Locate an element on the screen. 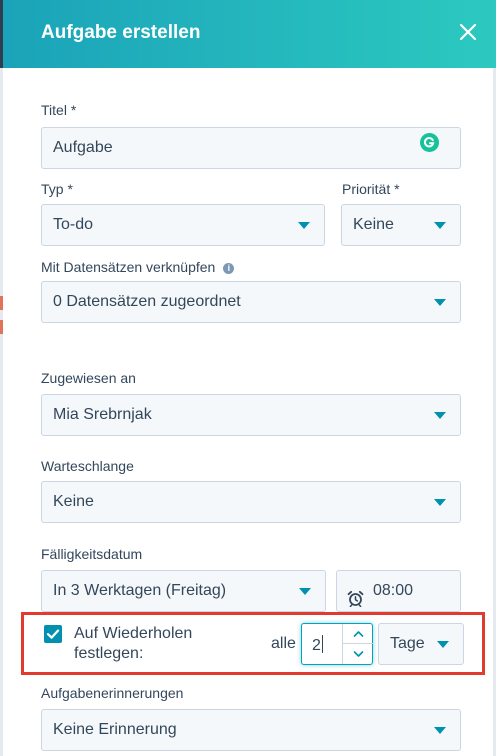  due-time-value: 08:00 is located at coordinates (393, 590).